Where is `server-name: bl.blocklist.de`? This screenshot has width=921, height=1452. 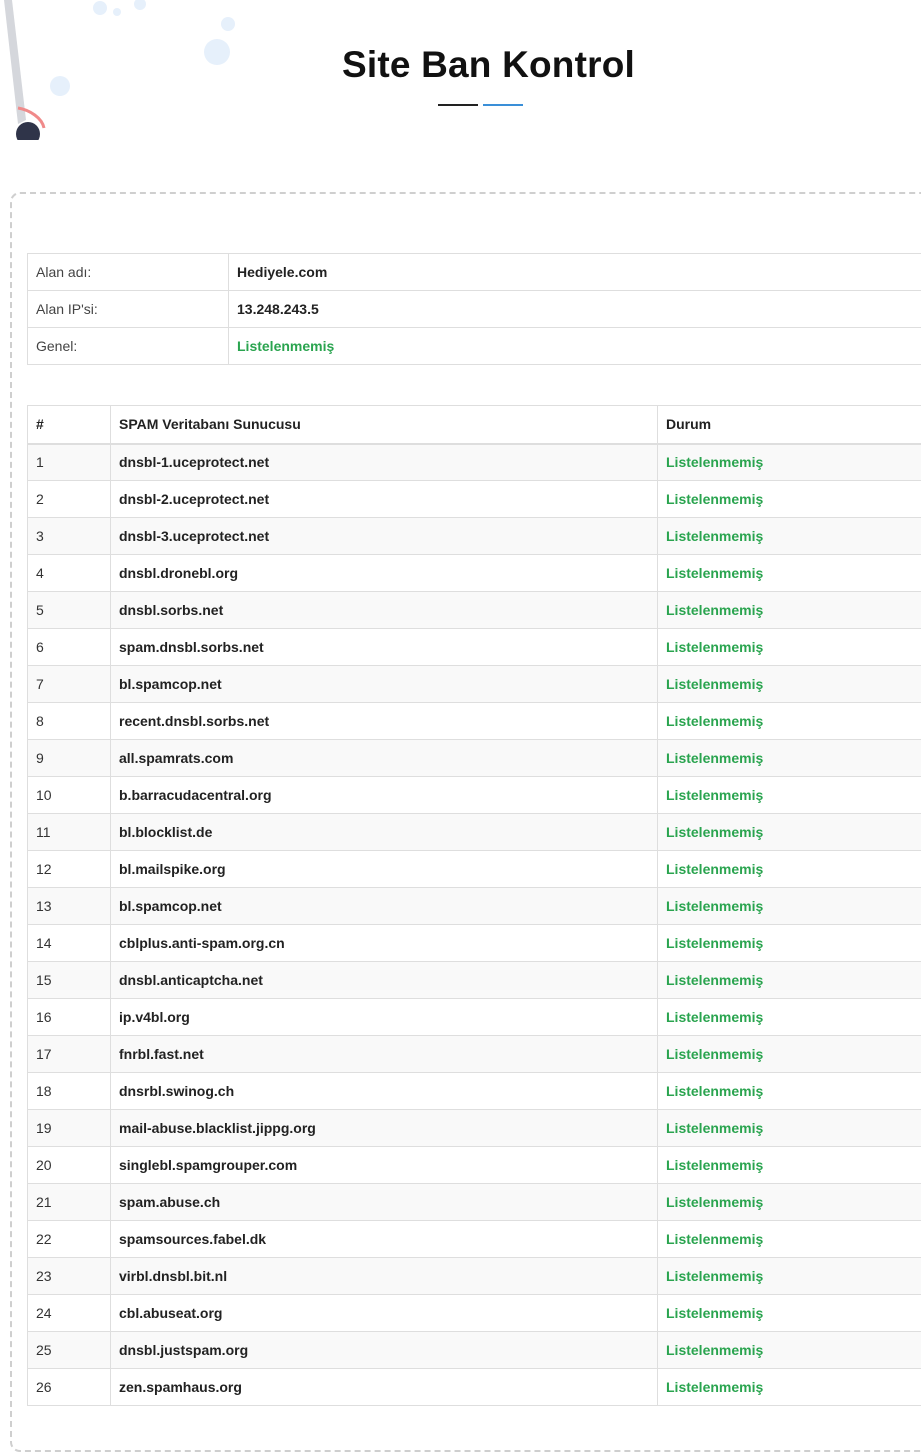
server-name: bl.blocklist.de is located at coordinates (384, 832).